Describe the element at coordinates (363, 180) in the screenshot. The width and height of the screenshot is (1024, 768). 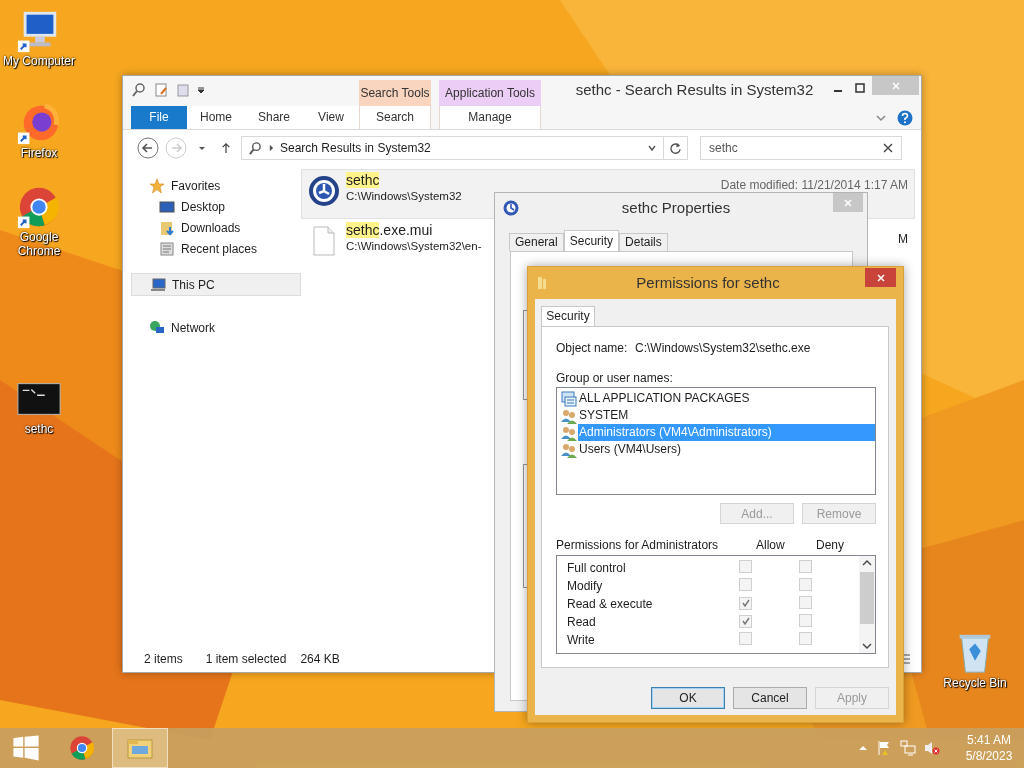
I see `file-name: sethc` at that location.